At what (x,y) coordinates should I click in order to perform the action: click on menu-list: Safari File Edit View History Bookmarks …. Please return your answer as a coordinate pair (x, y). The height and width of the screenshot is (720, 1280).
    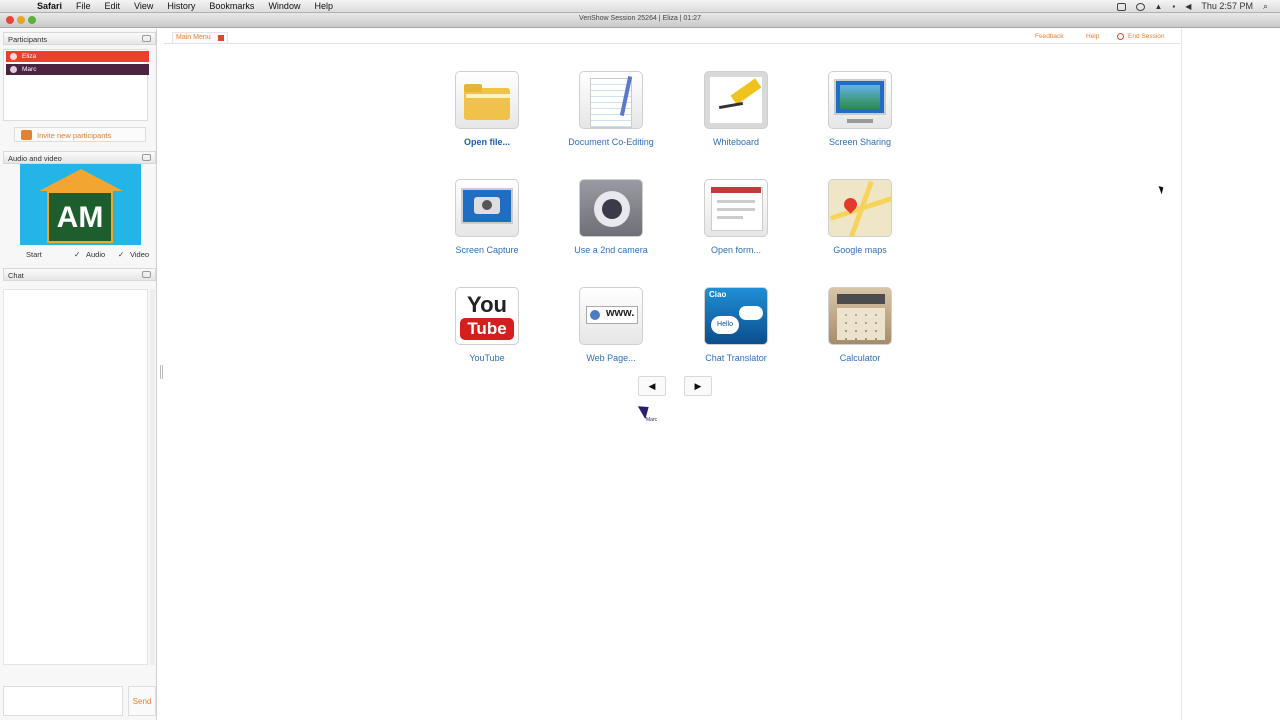
    Looking at the image, I should click on (192, 6).